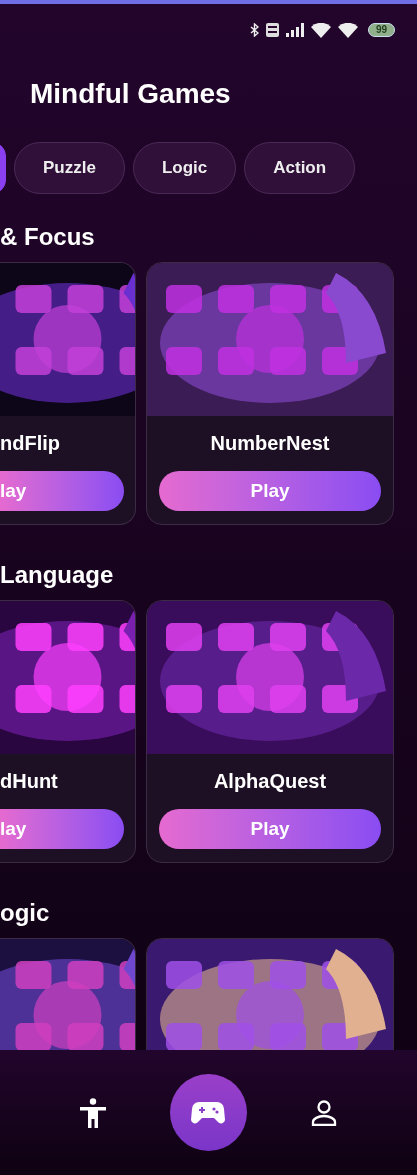  I want to click on signal-icon, so click(294, 30).